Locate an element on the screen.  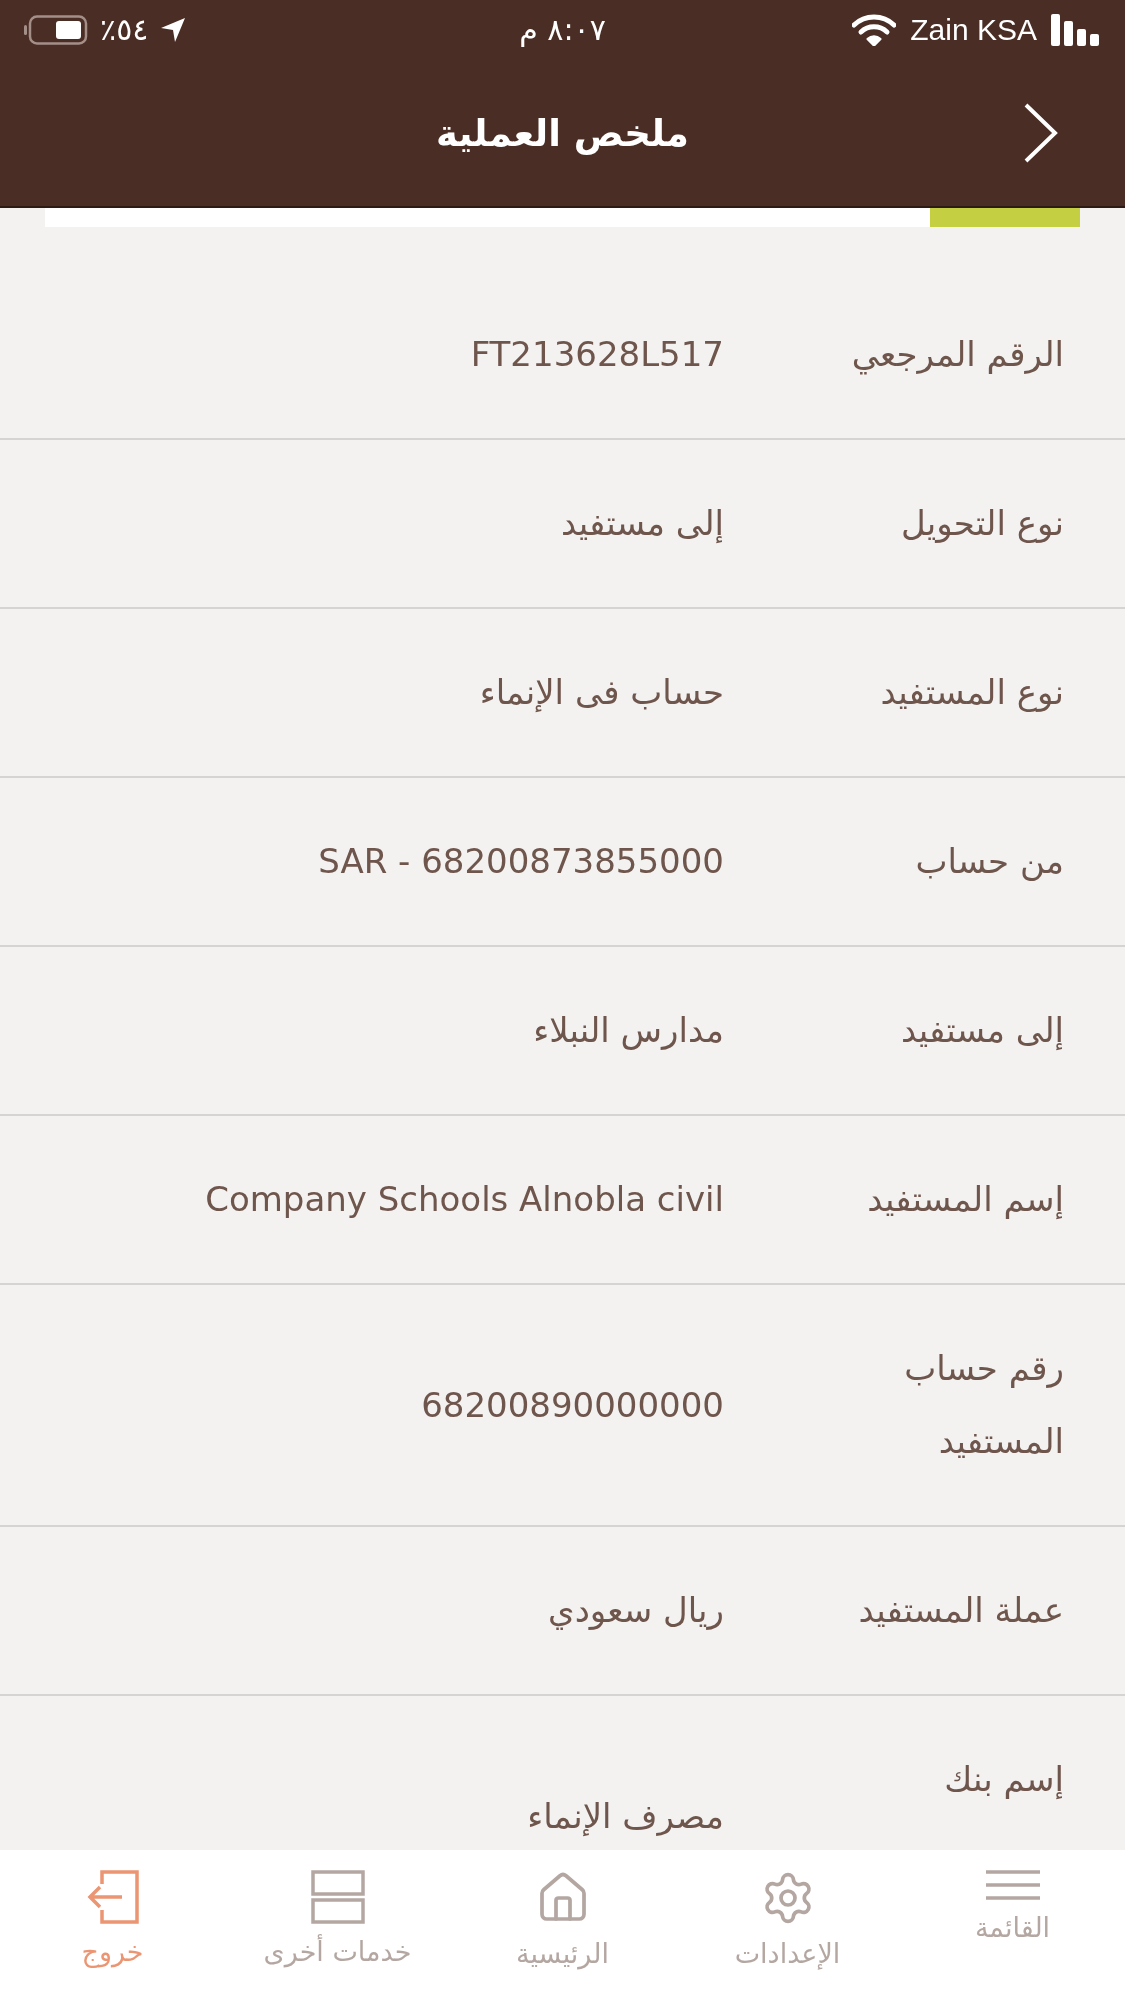
detail-value: FT213628L517 is located at coordinates (596, 354).